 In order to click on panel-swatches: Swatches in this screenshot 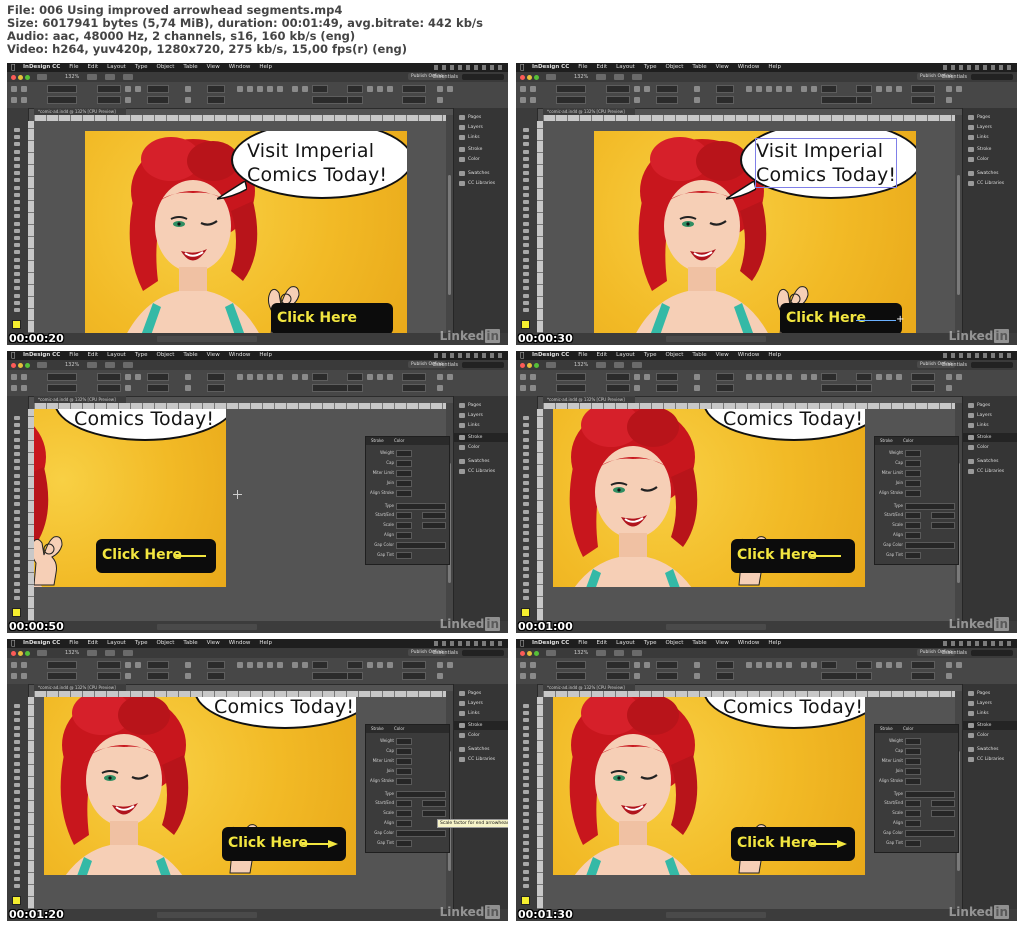, I will do `click(990, 173)`.